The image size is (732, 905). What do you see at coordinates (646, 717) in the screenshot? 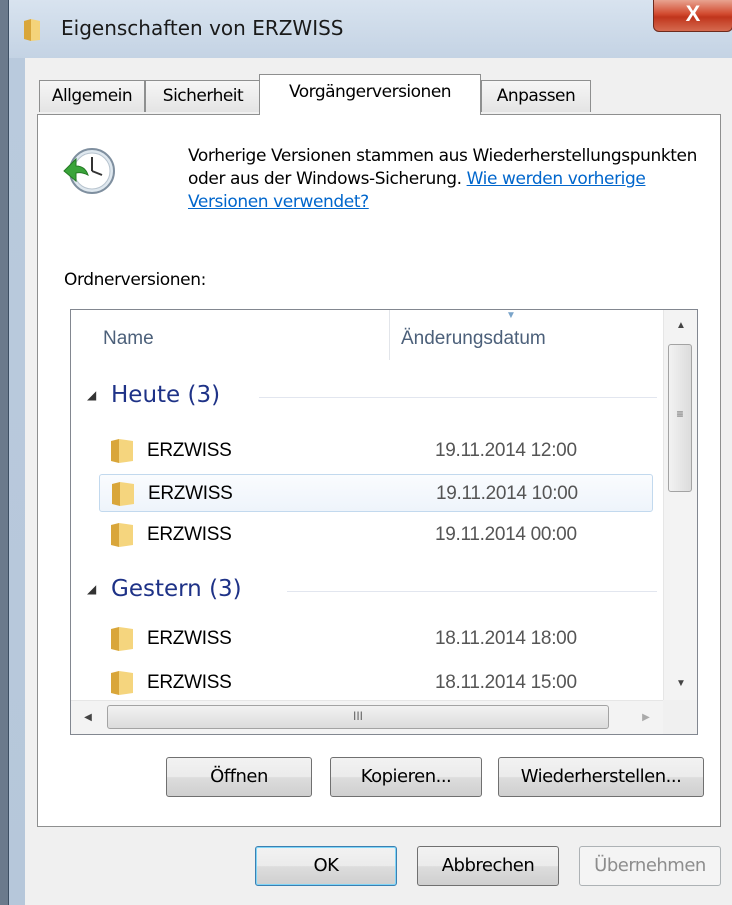
I see `scroll-right-icon: ▶` at bounding box center [646, 717].